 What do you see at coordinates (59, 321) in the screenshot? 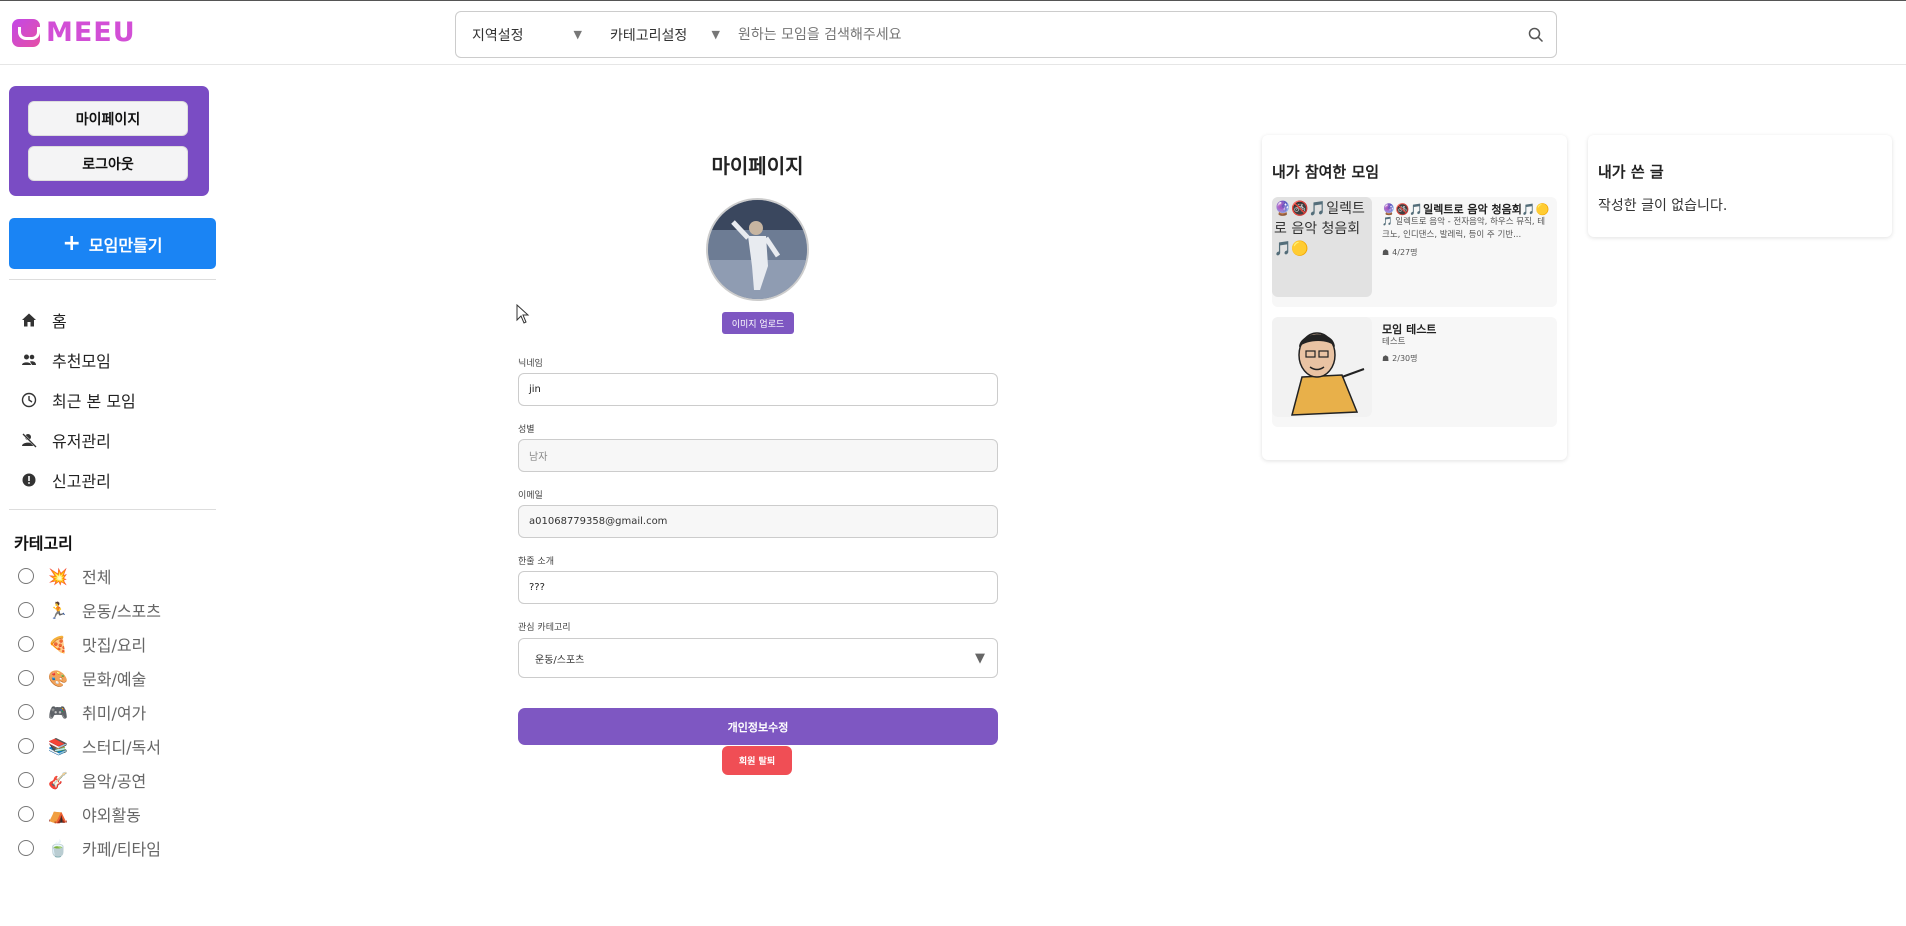
I see `nav-label: 홈` at bounding box center [59, 321].